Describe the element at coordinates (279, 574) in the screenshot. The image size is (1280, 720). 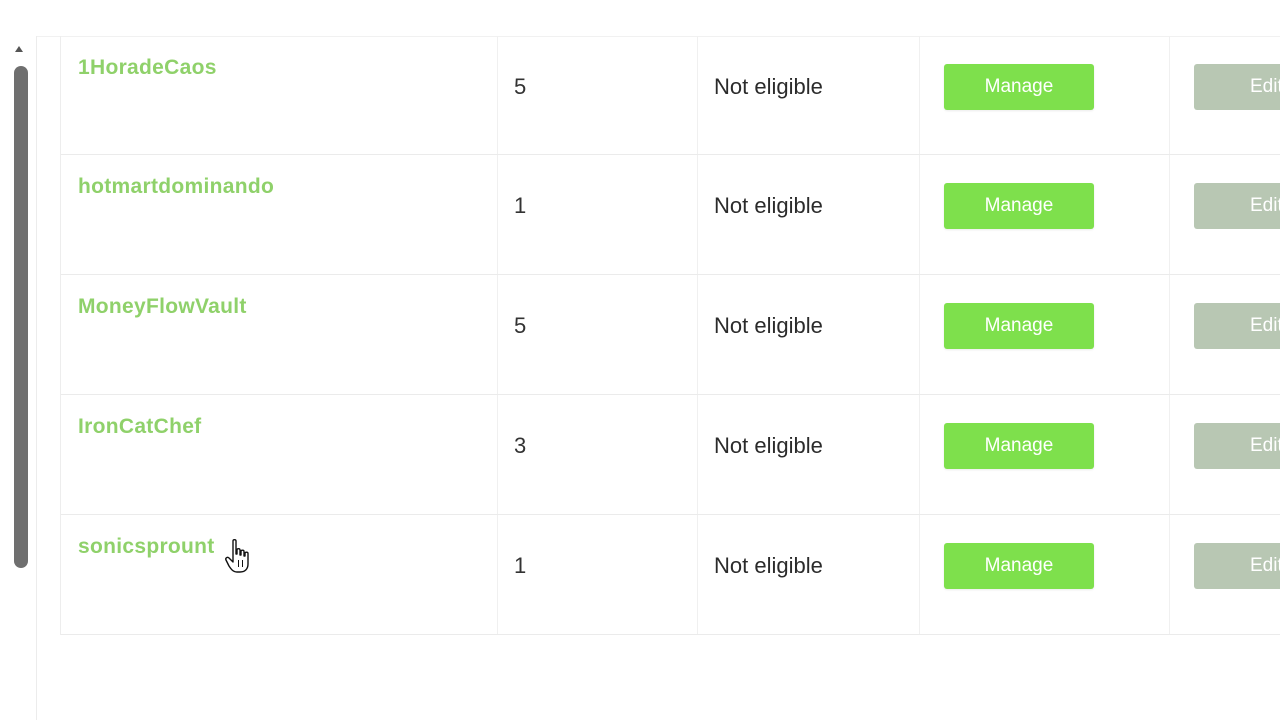
I see `name-cell: sonicsprount` at that location.